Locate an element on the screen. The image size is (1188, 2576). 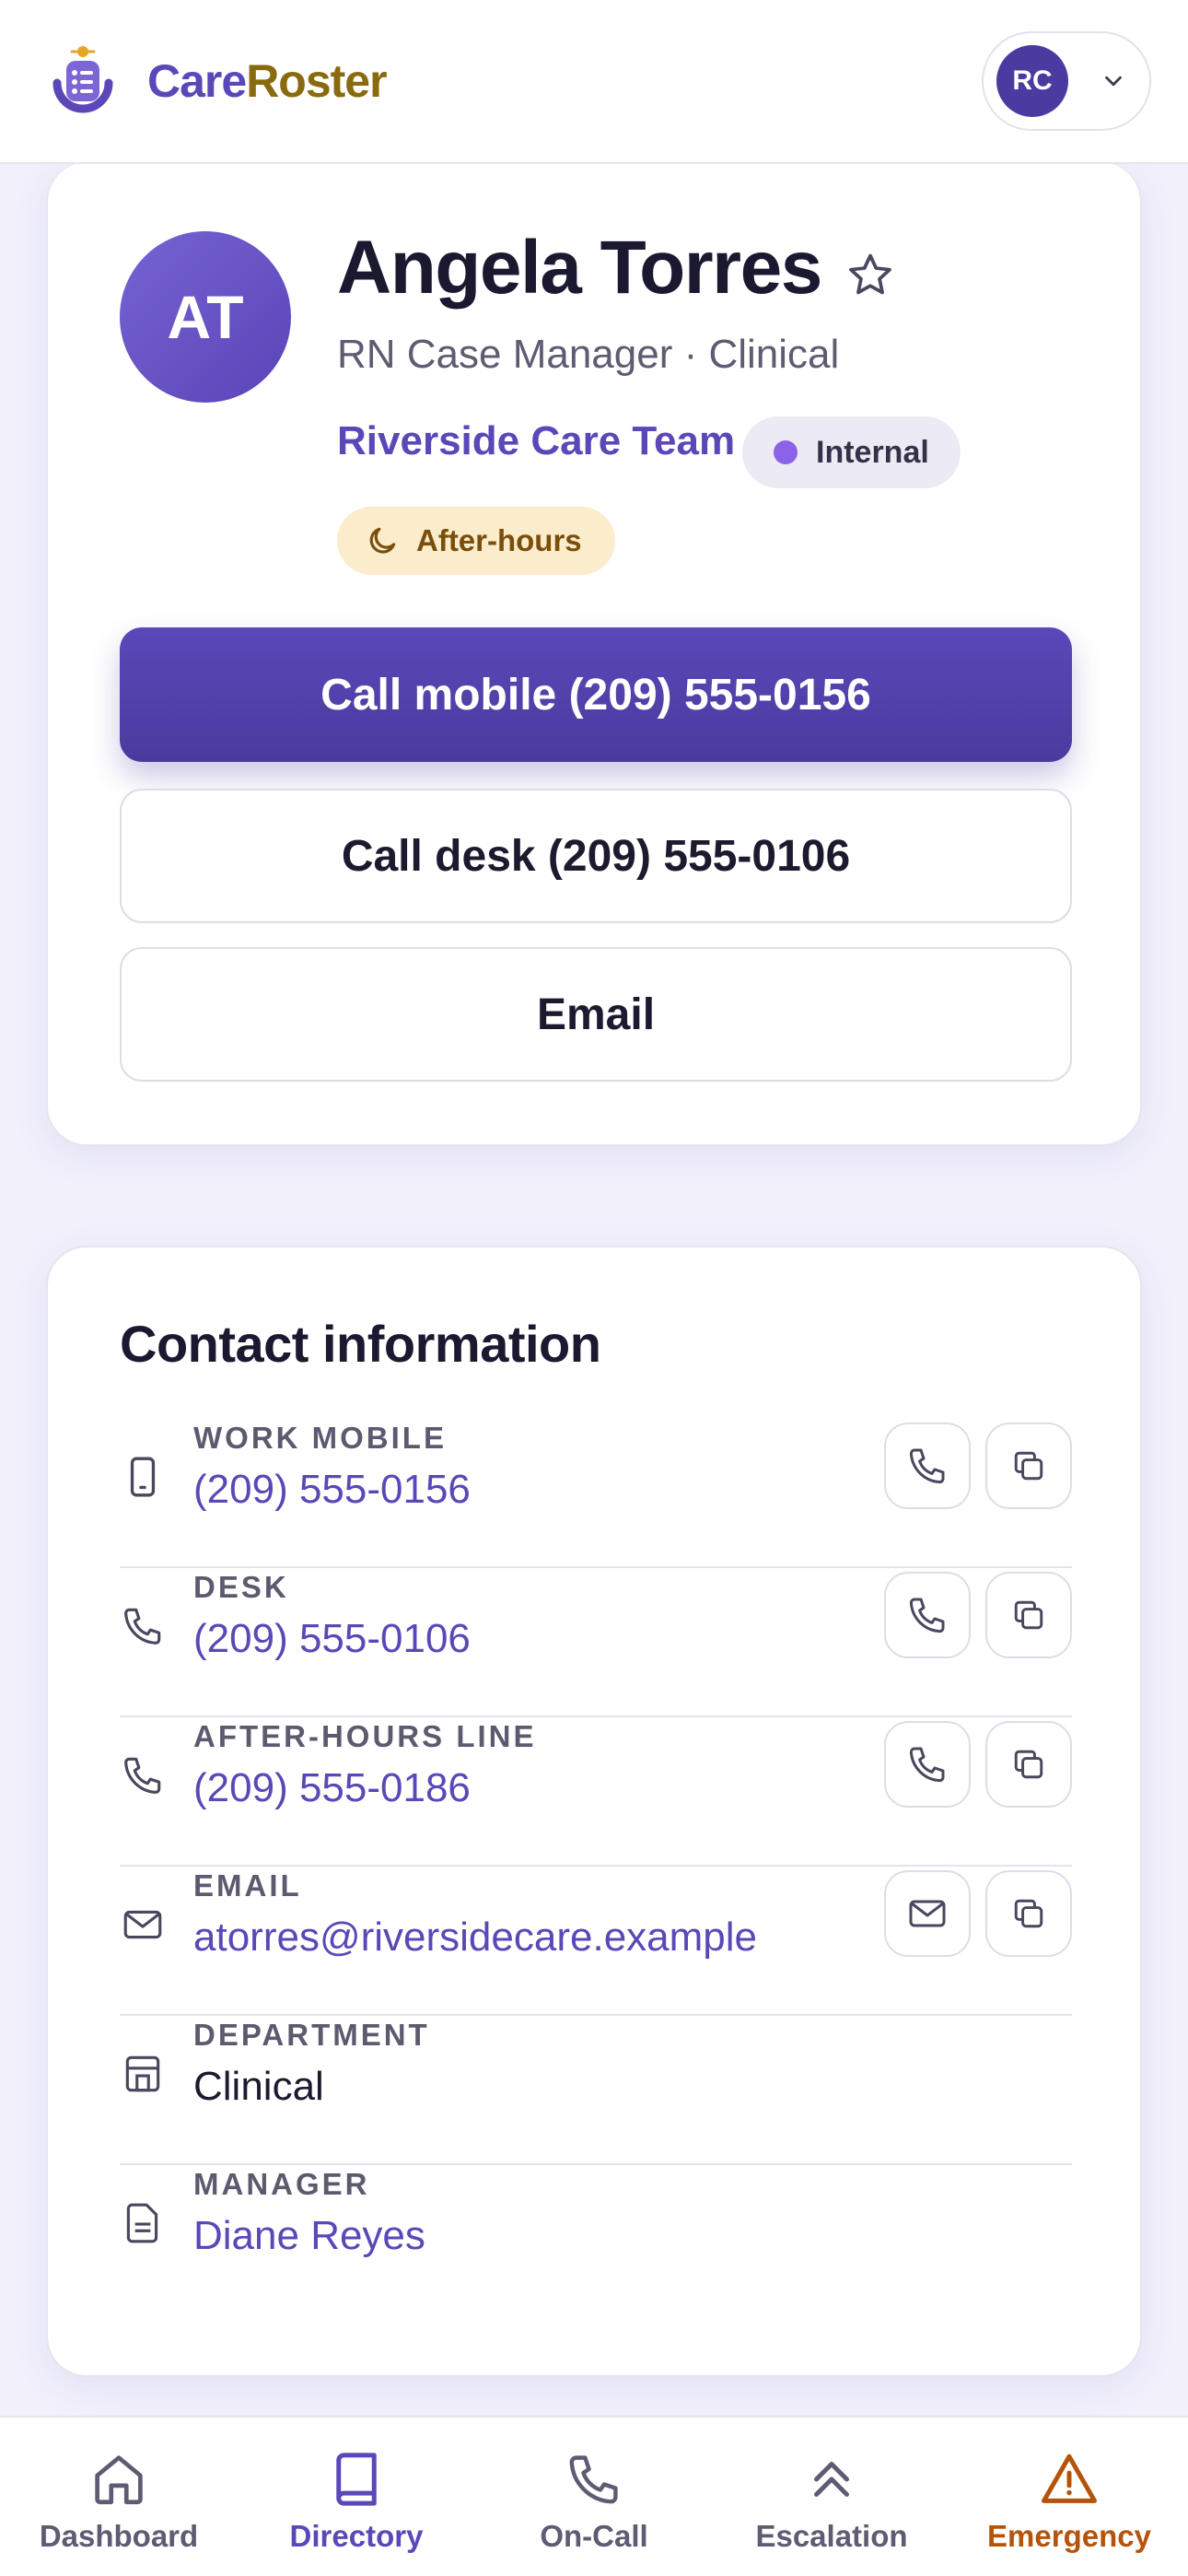
document-icon is located at coordinates (142, 2223).